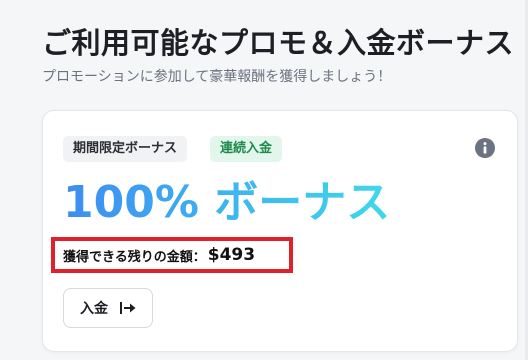 Image resolution: width=528 pixels, height=360 pixels. What do you see at coordinates (125, 149) in the screenshot?
I see `limited-time-badge: 期間限定ボーナス` at bounding box center [125, 149].